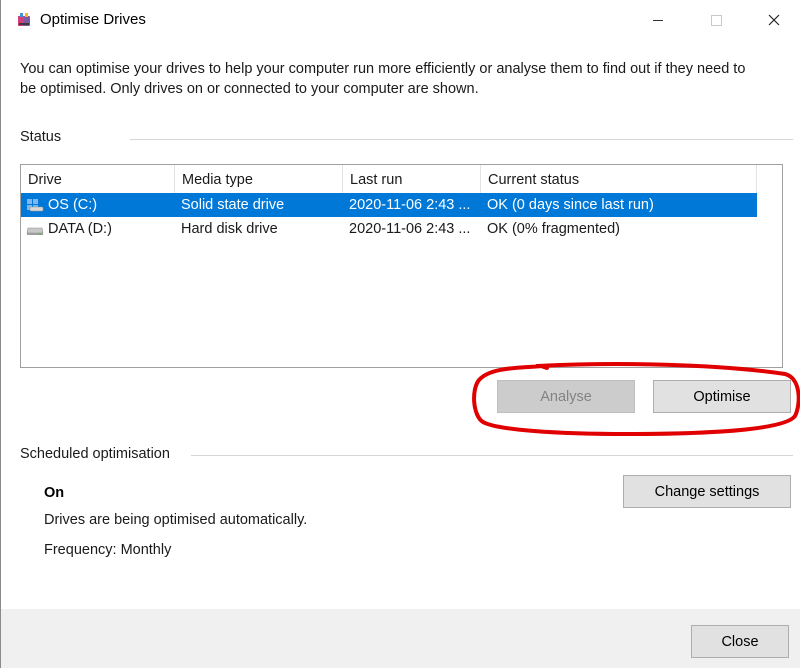  Describe the element at coordinates (400, 20) in the screenshot. I see `title-bar: Optimise Drives` at that location.